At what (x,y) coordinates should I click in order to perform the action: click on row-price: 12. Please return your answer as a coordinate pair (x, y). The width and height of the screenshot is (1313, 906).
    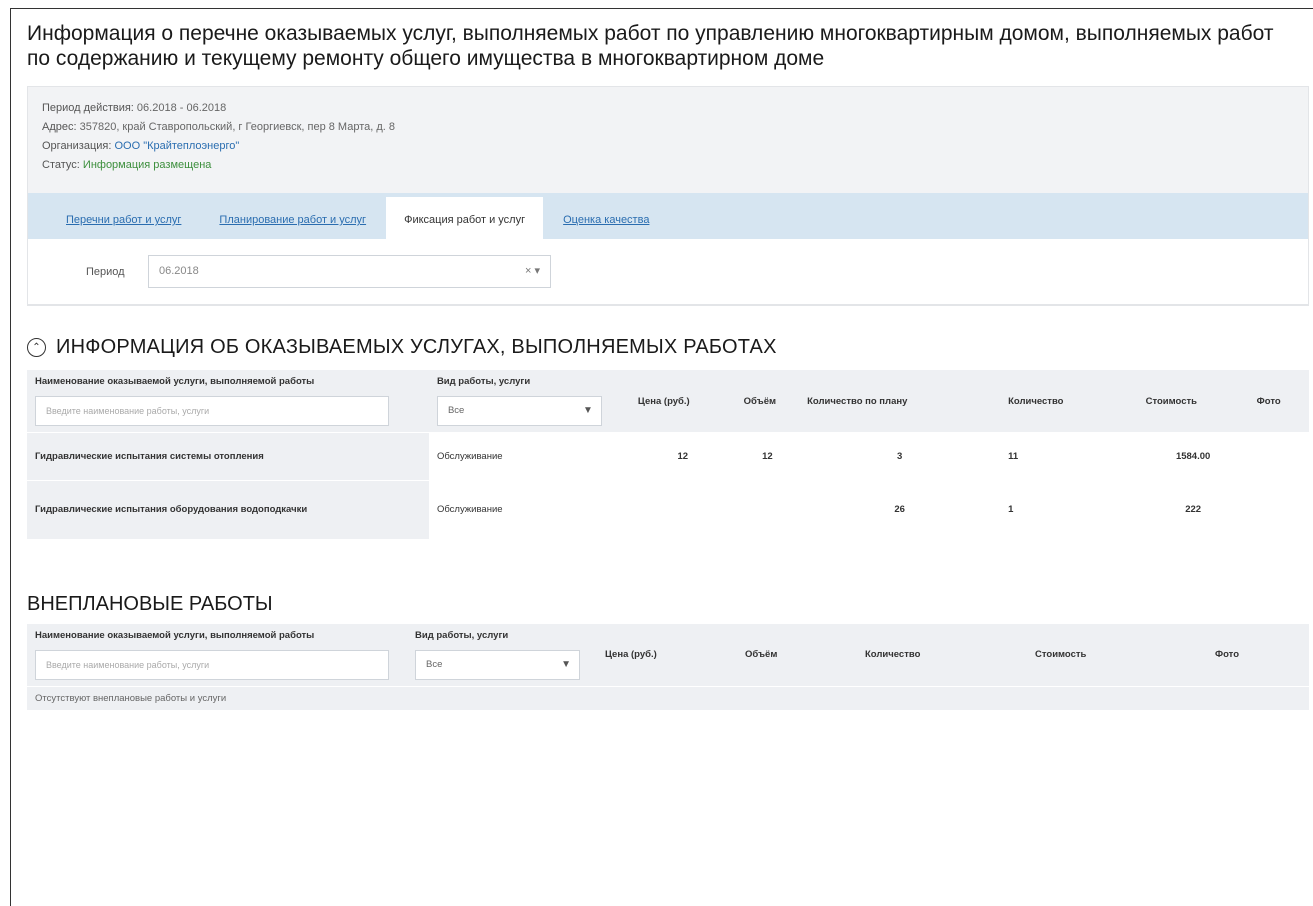
    Looking at the image, I should click on (682, 456).